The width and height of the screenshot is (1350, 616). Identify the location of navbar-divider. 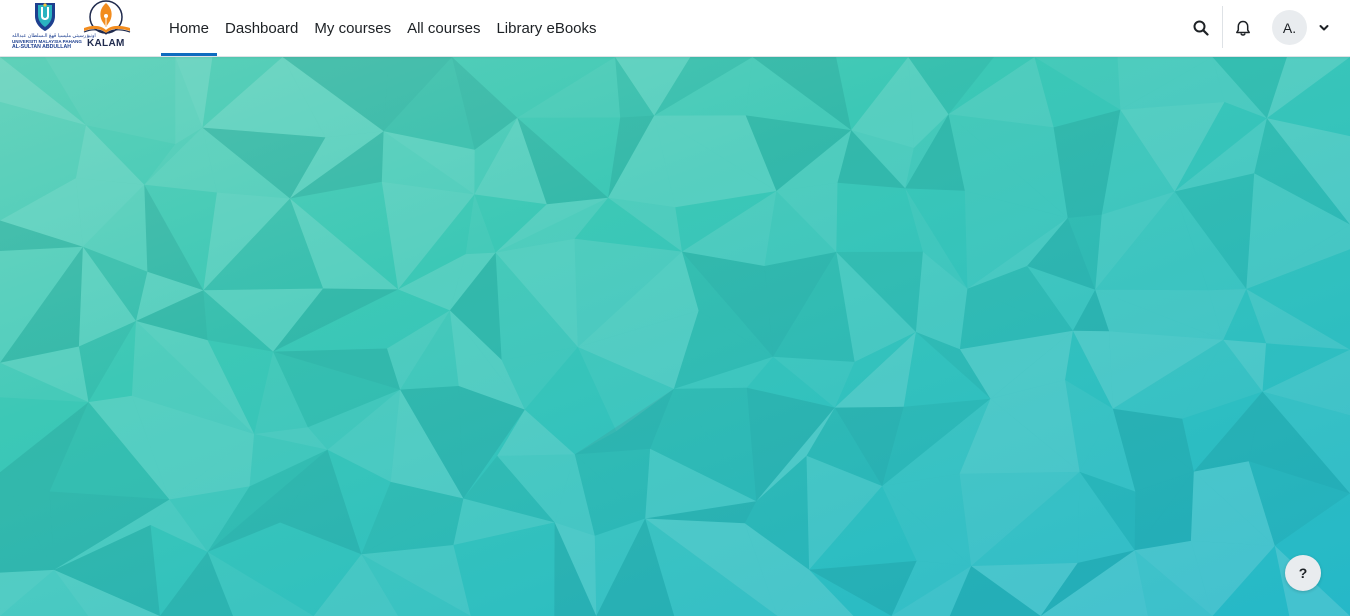
(1222, 27).